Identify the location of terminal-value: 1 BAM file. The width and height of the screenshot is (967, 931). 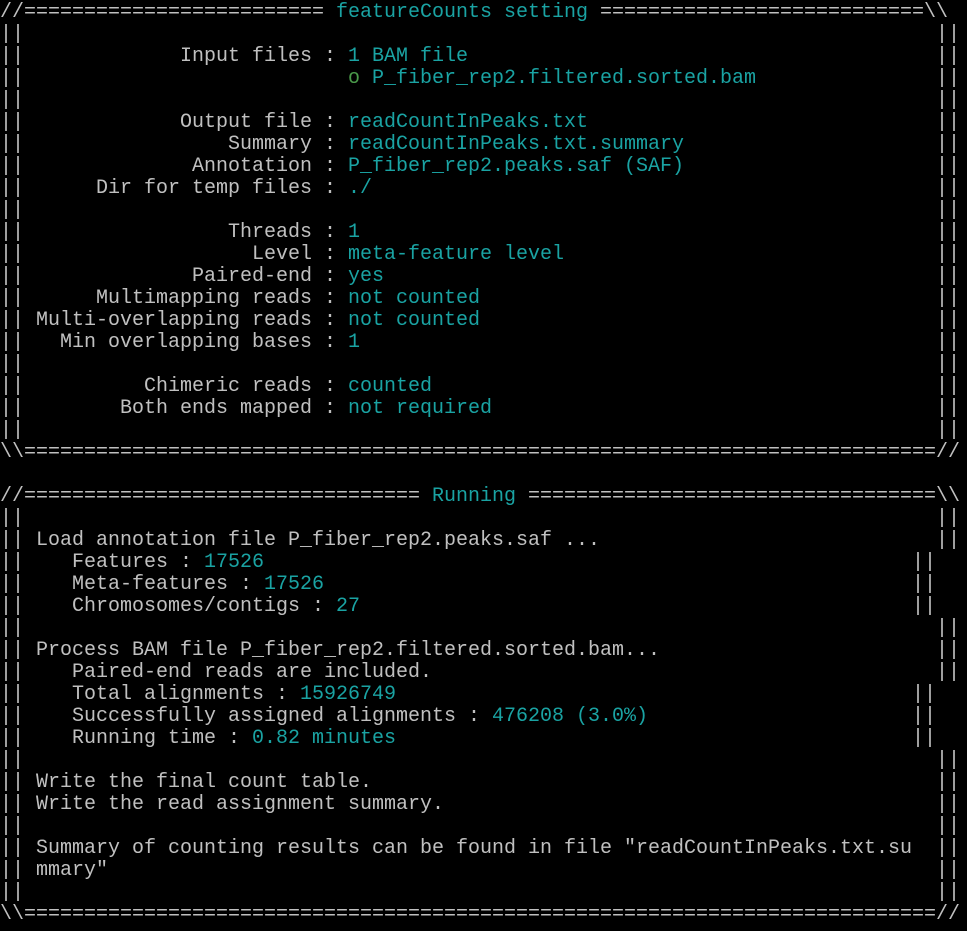
(408, 56).